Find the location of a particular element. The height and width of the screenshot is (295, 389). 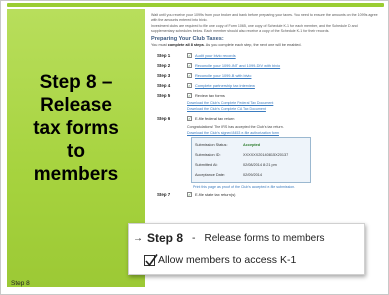

submission-key: Acceptance Date: is located at coordinates (210, 175).